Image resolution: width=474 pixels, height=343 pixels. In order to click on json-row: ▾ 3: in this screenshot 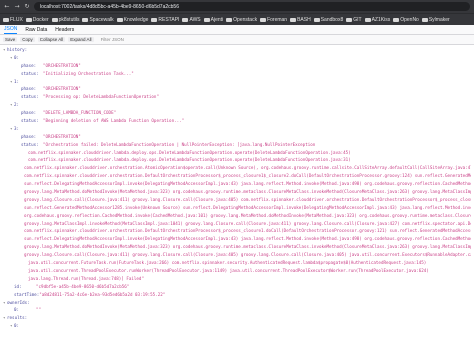, I will do `click(237, 129)`.